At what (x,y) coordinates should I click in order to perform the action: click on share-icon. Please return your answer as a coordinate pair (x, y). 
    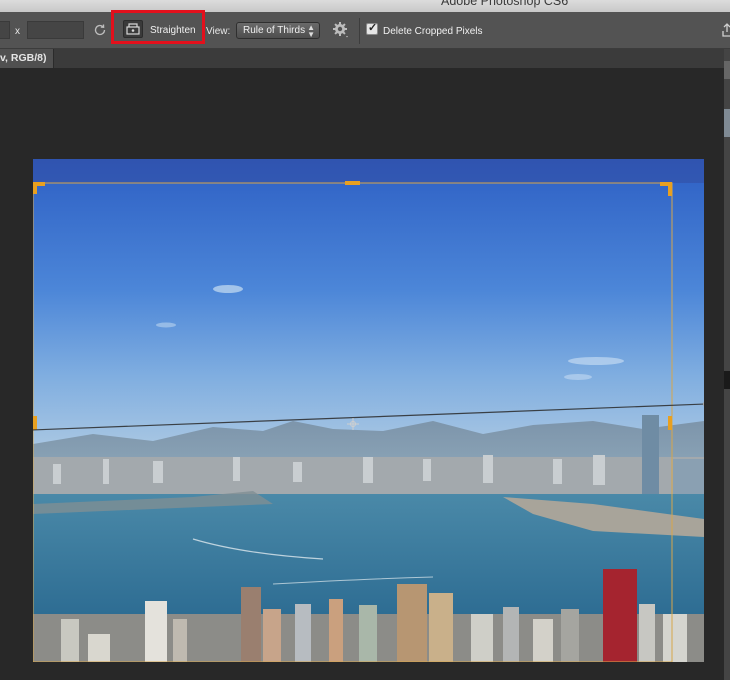
    Looking at the image, I should click on (725, 30).